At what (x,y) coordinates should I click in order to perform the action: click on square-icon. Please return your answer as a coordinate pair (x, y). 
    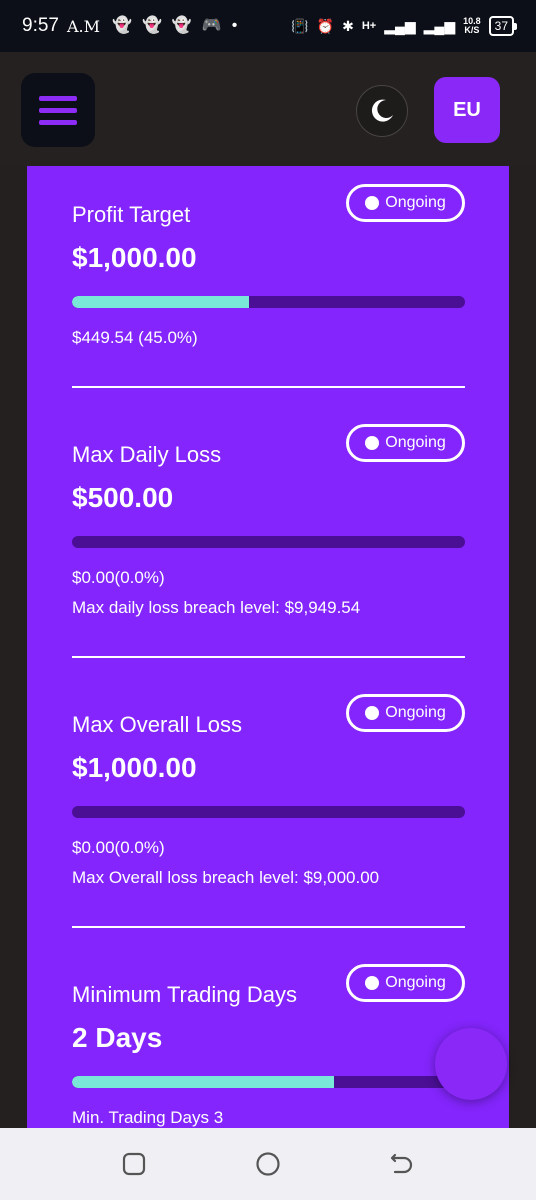
    Looking at the image, I should click on (134, 1164).